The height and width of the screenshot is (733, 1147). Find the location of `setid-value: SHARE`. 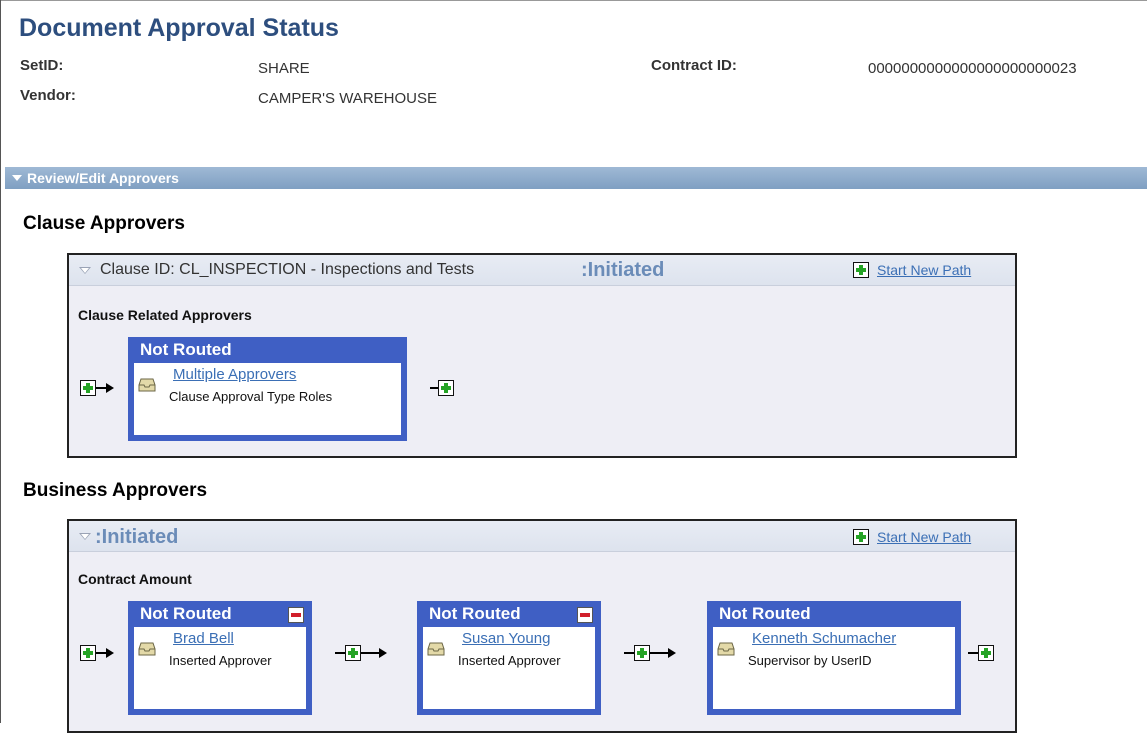

setid-value: SHARE is located at coordinates (284, 68).